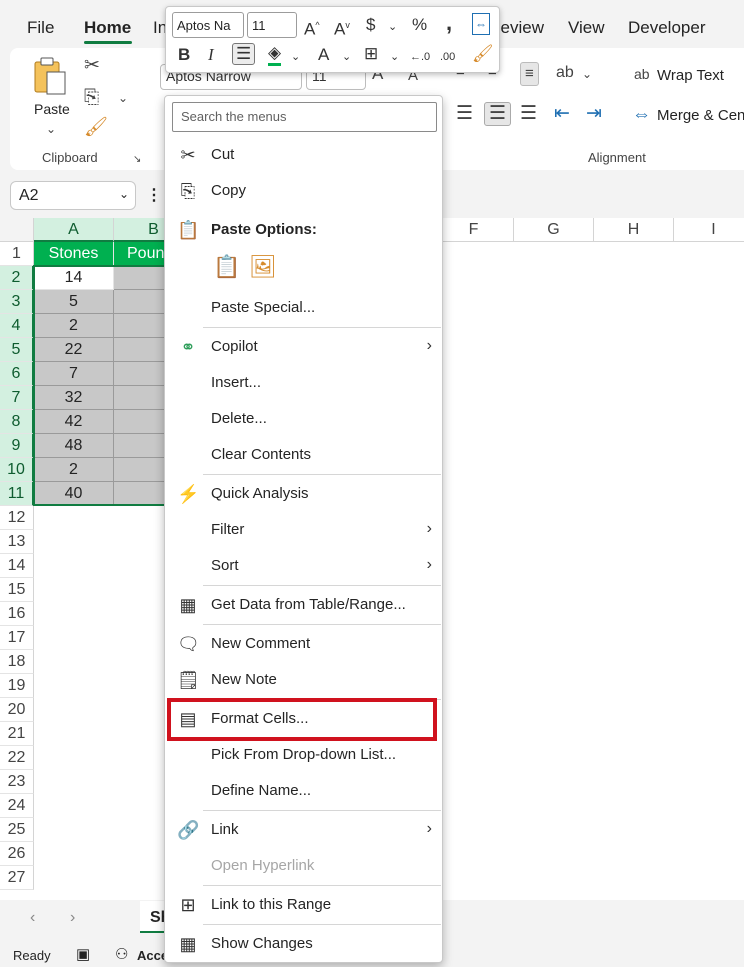 The image size is (744, 967). Describe the element at coordinates (667, 28) in the screenshot. I see `tab-developer: Developer` at that location.